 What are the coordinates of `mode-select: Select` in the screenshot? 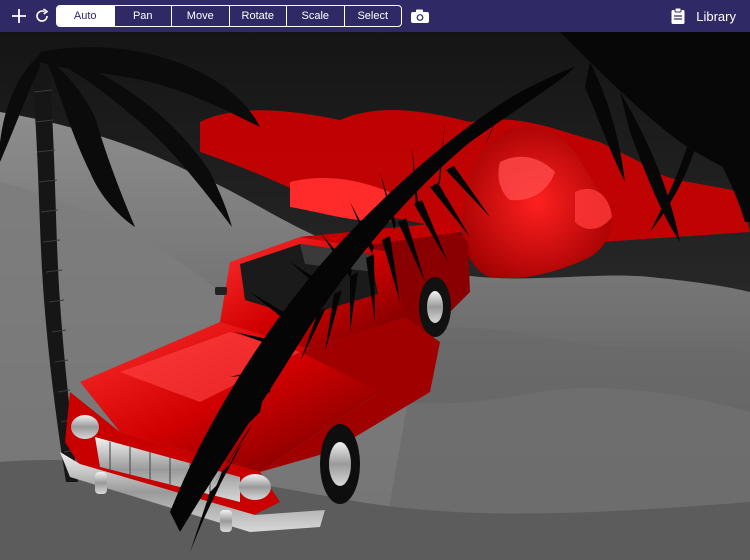 It's located at (373, 16).